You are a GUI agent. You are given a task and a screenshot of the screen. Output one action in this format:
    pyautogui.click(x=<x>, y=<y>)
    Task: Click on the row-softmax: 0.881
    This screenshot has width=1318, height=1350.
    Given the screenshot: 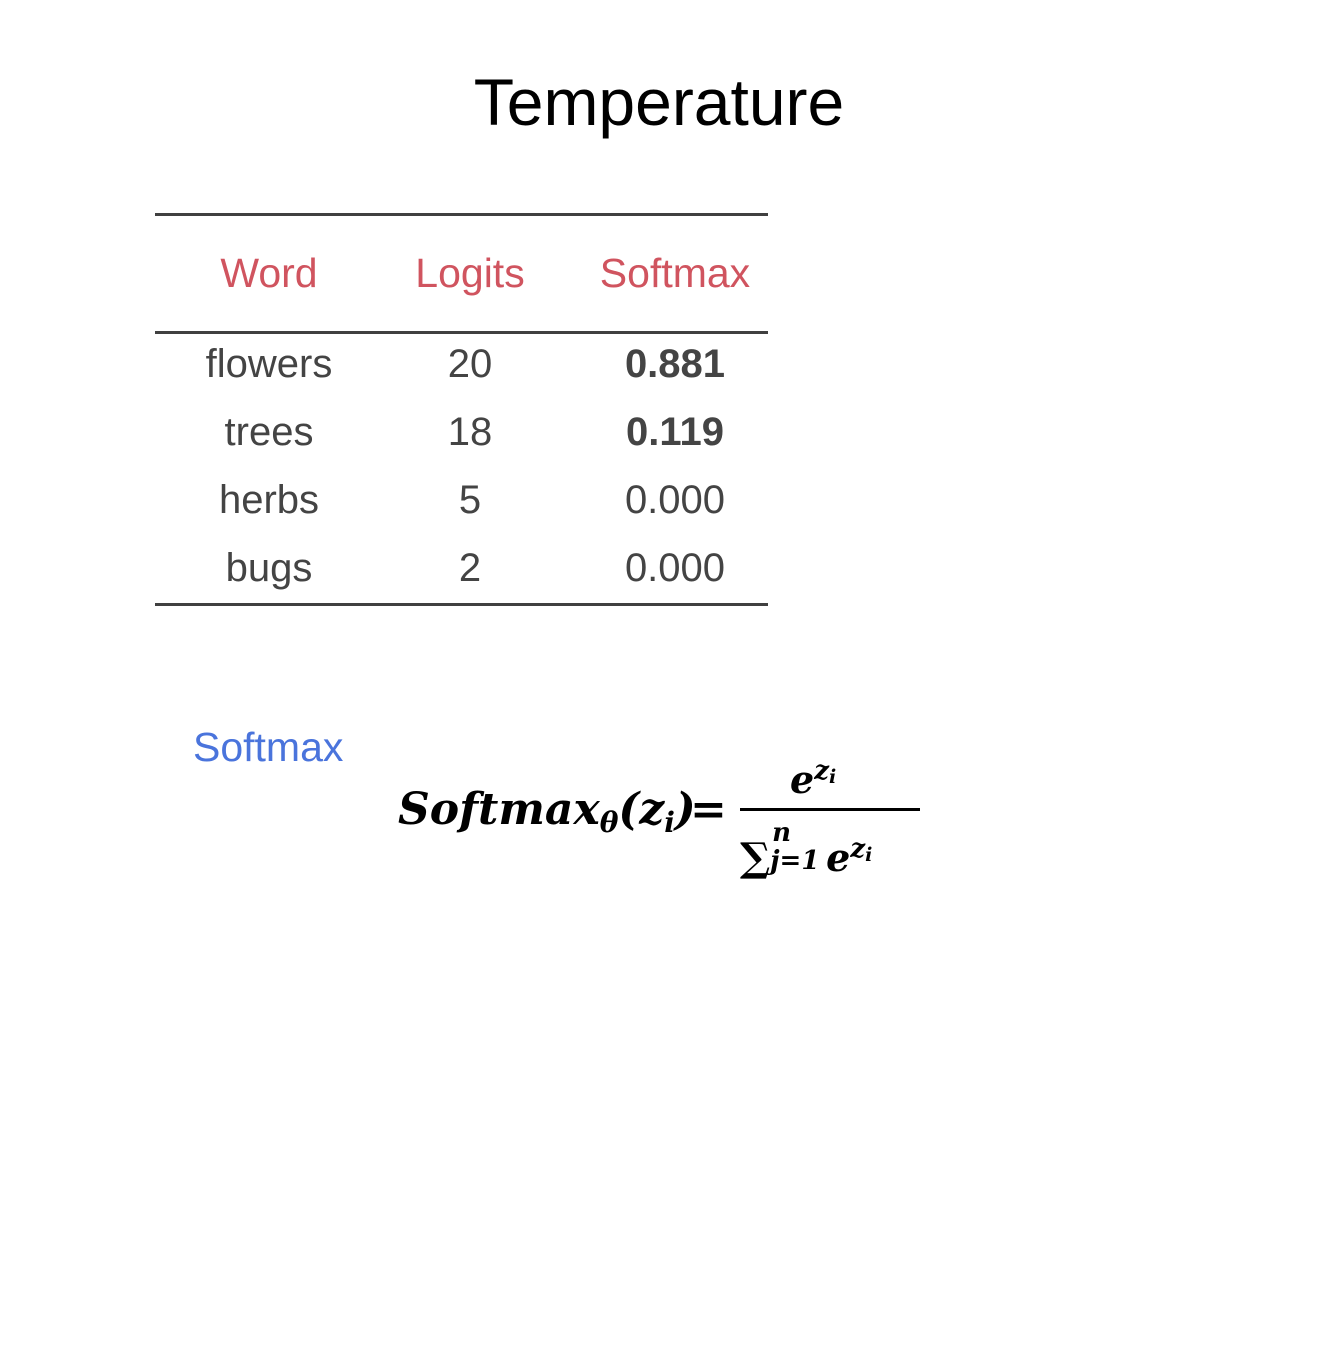 What is the action you would take?
    pyautogui.click(x=675, y=364)
    